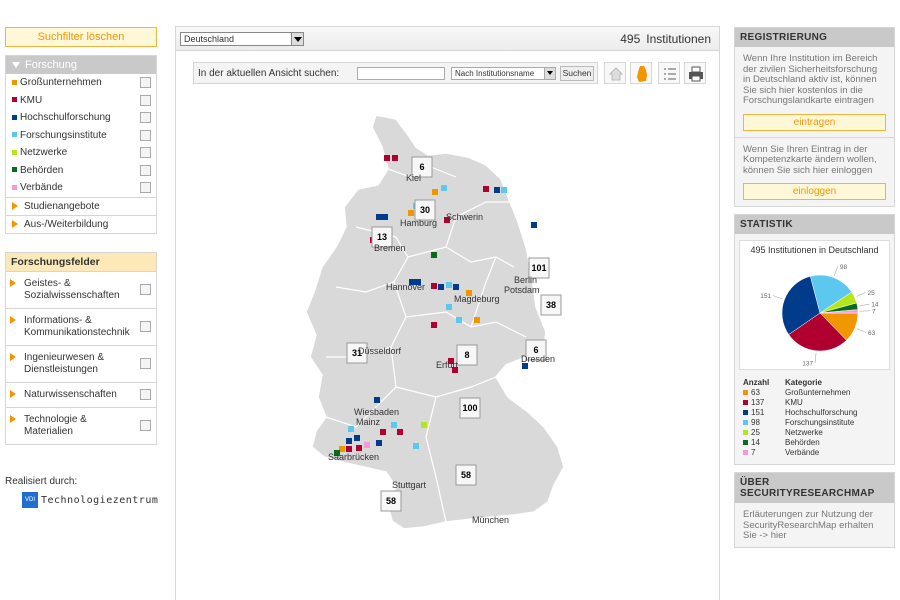  I want to click on germany-map-icon, so click(641, 73).